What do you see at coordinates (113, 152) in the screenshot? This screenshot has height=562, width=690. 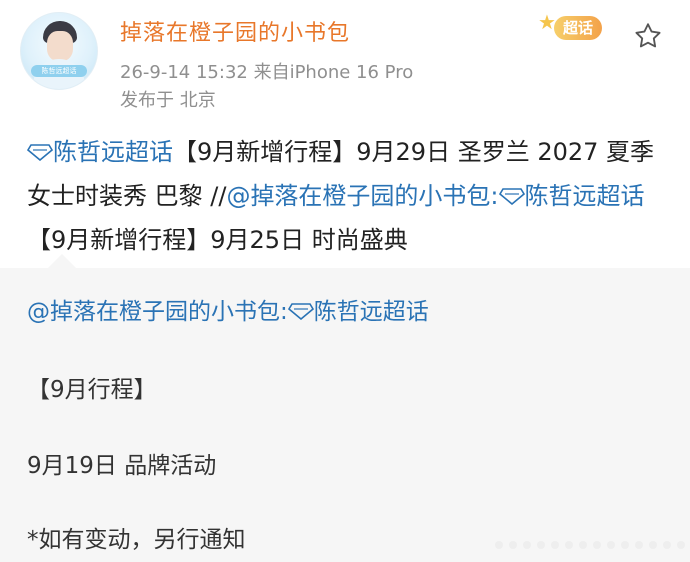 I see `topic-text: 陈哲远超话` at bounding box center [113, 152].